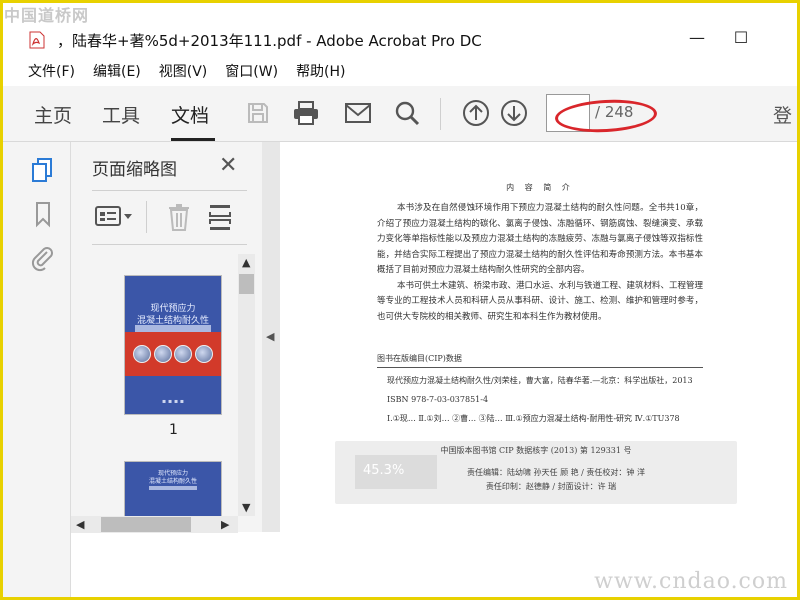 The height and width of the screenshot is (600, 800). I want to click on scrollbar-thumb, so click(246, 284).